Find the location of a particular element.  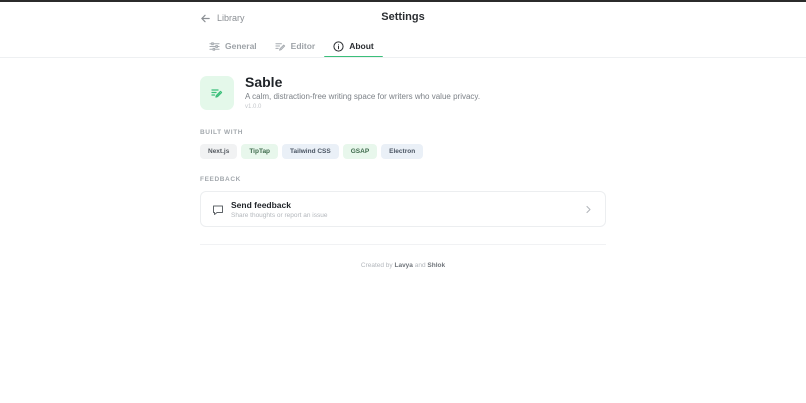

tab-general: General is located at coordinates (233, 46).